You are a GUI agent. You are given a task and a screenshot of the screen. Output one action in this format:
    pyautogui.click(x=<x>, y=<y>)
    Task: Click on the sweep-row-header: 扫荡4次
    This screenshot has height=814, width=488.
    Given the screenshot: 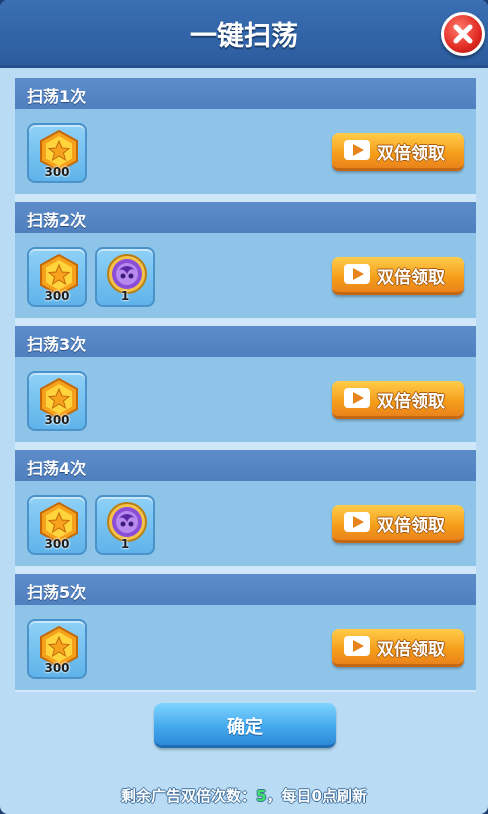 What is the action you would take?
    pyautogui.click(x=245, y=465)
    